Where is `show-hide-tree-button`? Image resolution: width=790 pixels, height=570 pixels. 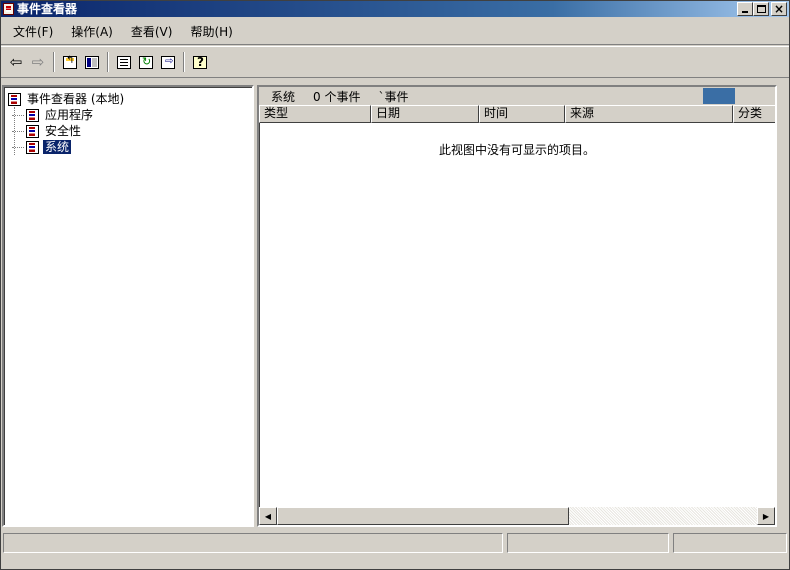 show-hide-tree-button is located at coordinates (92, 62).